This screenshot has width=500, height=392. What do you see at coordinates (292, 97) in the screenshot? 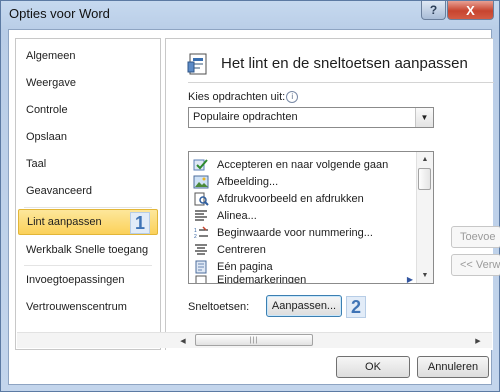
I see `info-icon: i` at bounding box center [292, 97].